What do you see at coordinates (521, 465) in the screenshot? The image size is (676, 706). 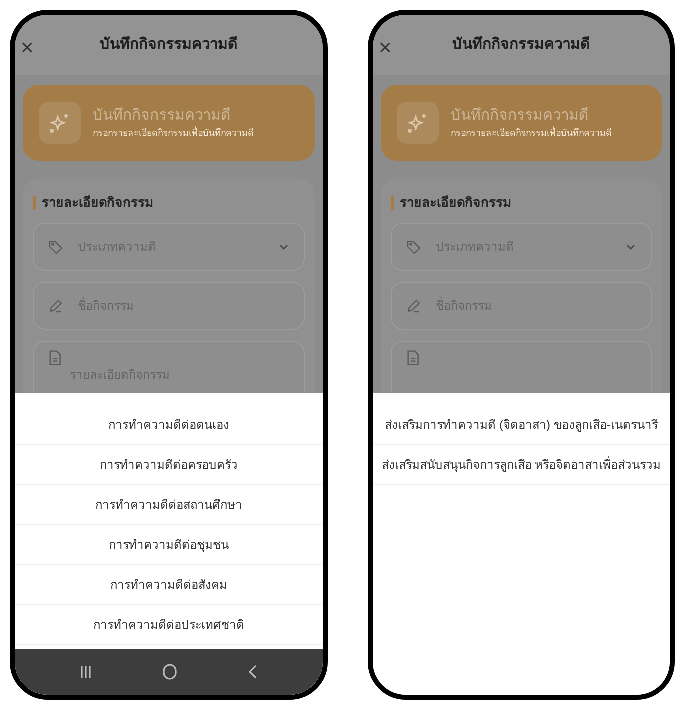 I see `option-item: ส่งเสริมสนับสนุนกิจการลูกเสือ หรือจิตอาสาเพื่อส่วนรวม` at bounding box center [521, 465].